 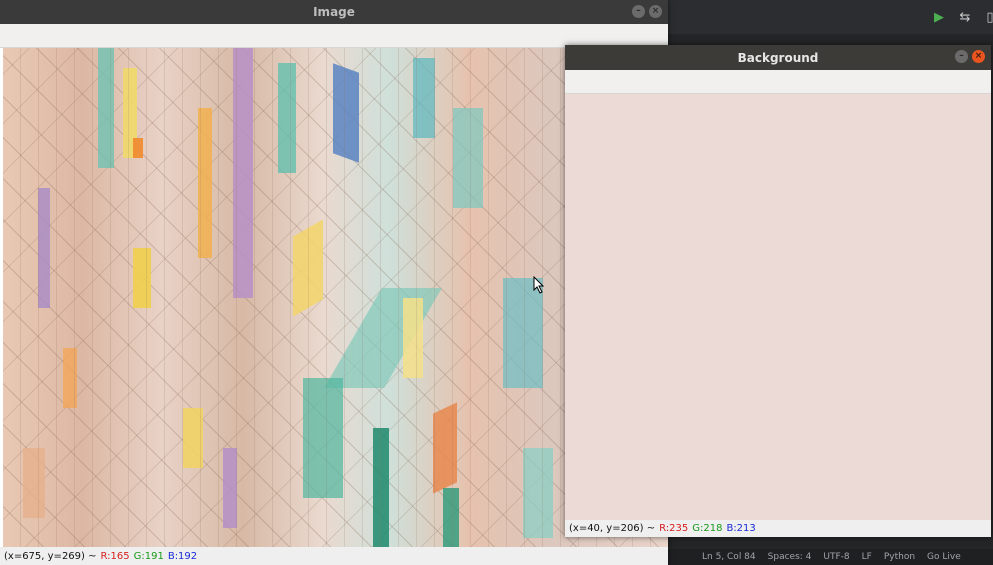 I want to click on image-window-title: Image, so click(x=334, y=12).